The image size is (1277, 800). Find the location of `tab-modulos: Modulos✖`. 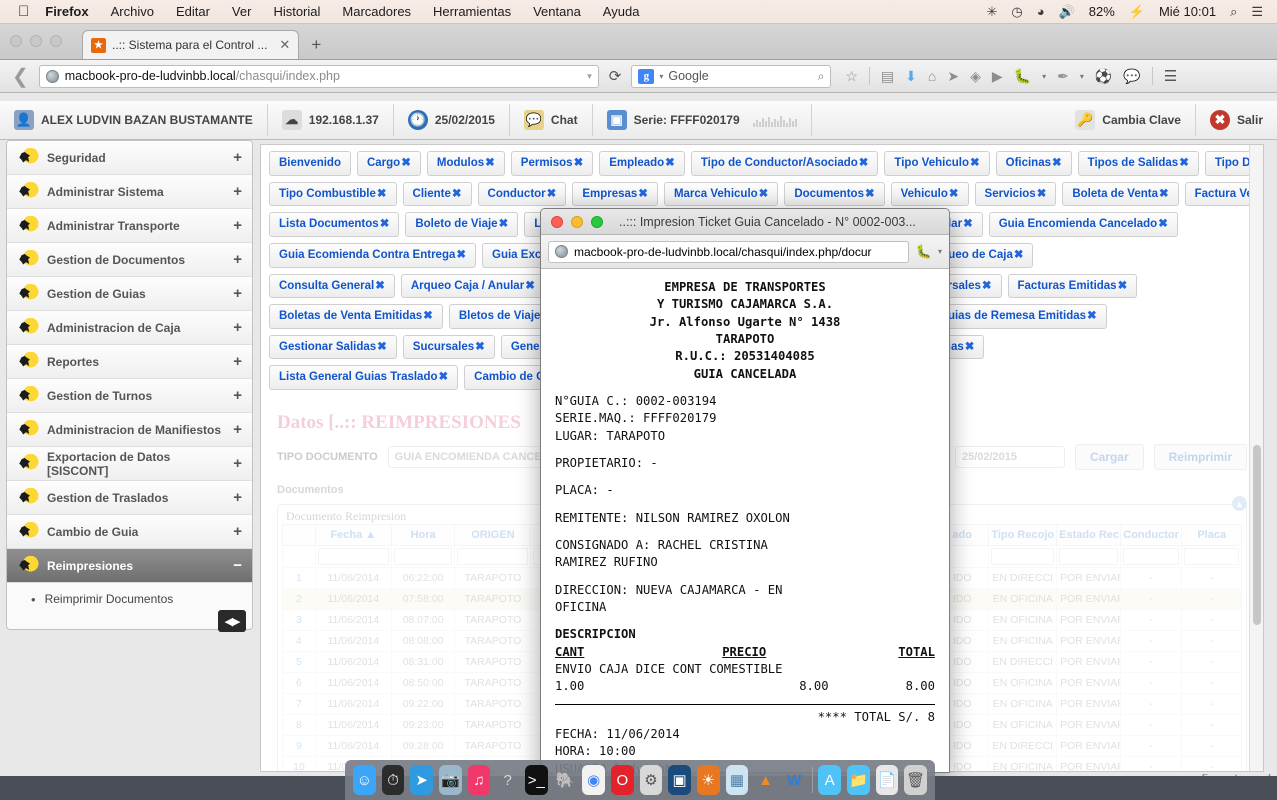

tab-modulos: Modulos✖ is located at coordinates (465, 163).